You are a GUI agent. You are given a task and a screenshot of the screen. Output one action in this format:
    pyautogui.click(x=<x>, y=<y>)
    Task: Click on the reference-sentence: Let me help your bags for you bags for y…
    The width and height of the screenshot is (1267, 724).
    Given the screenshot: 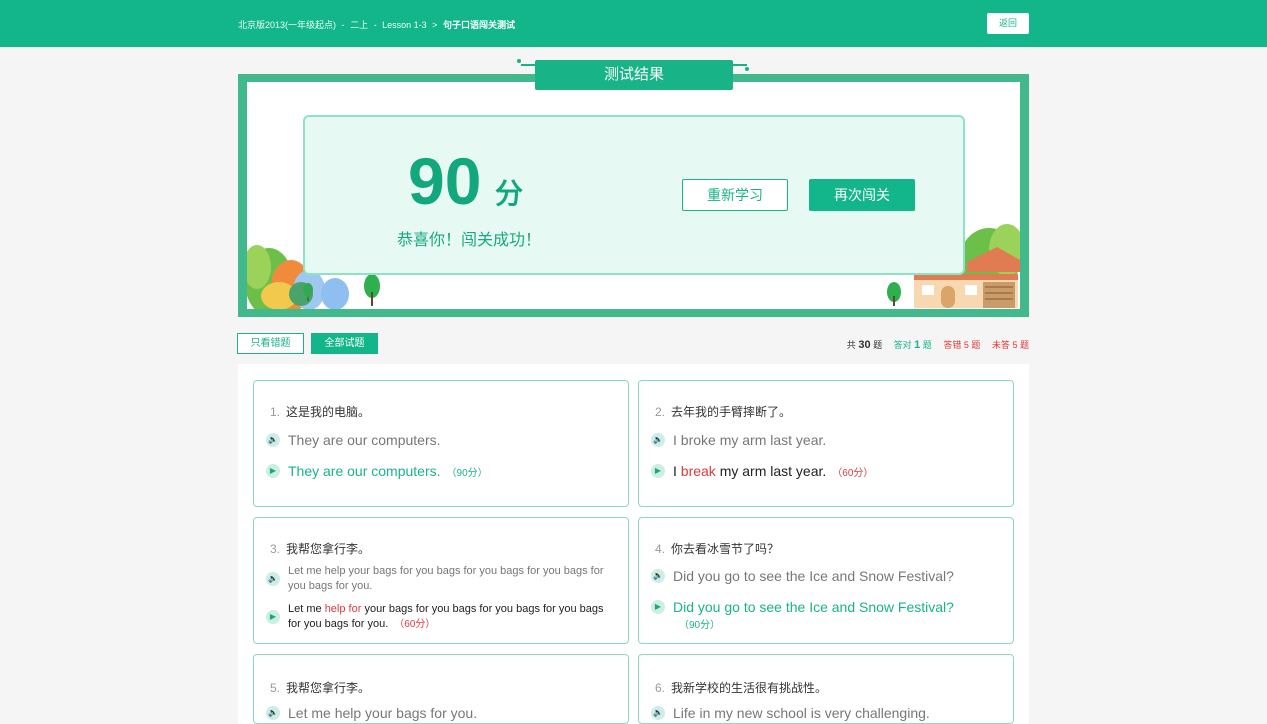 What is the action you would take?
    pyautogui.click(x=446, y=578)
    